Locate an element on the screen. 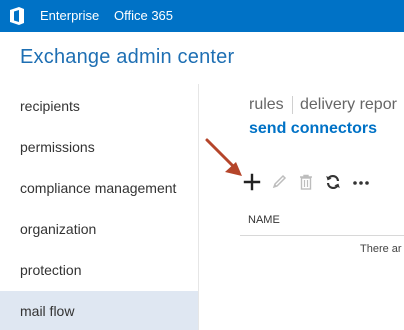  nav-item-mail-flow: mail flow is located at coordinates (47, 311).